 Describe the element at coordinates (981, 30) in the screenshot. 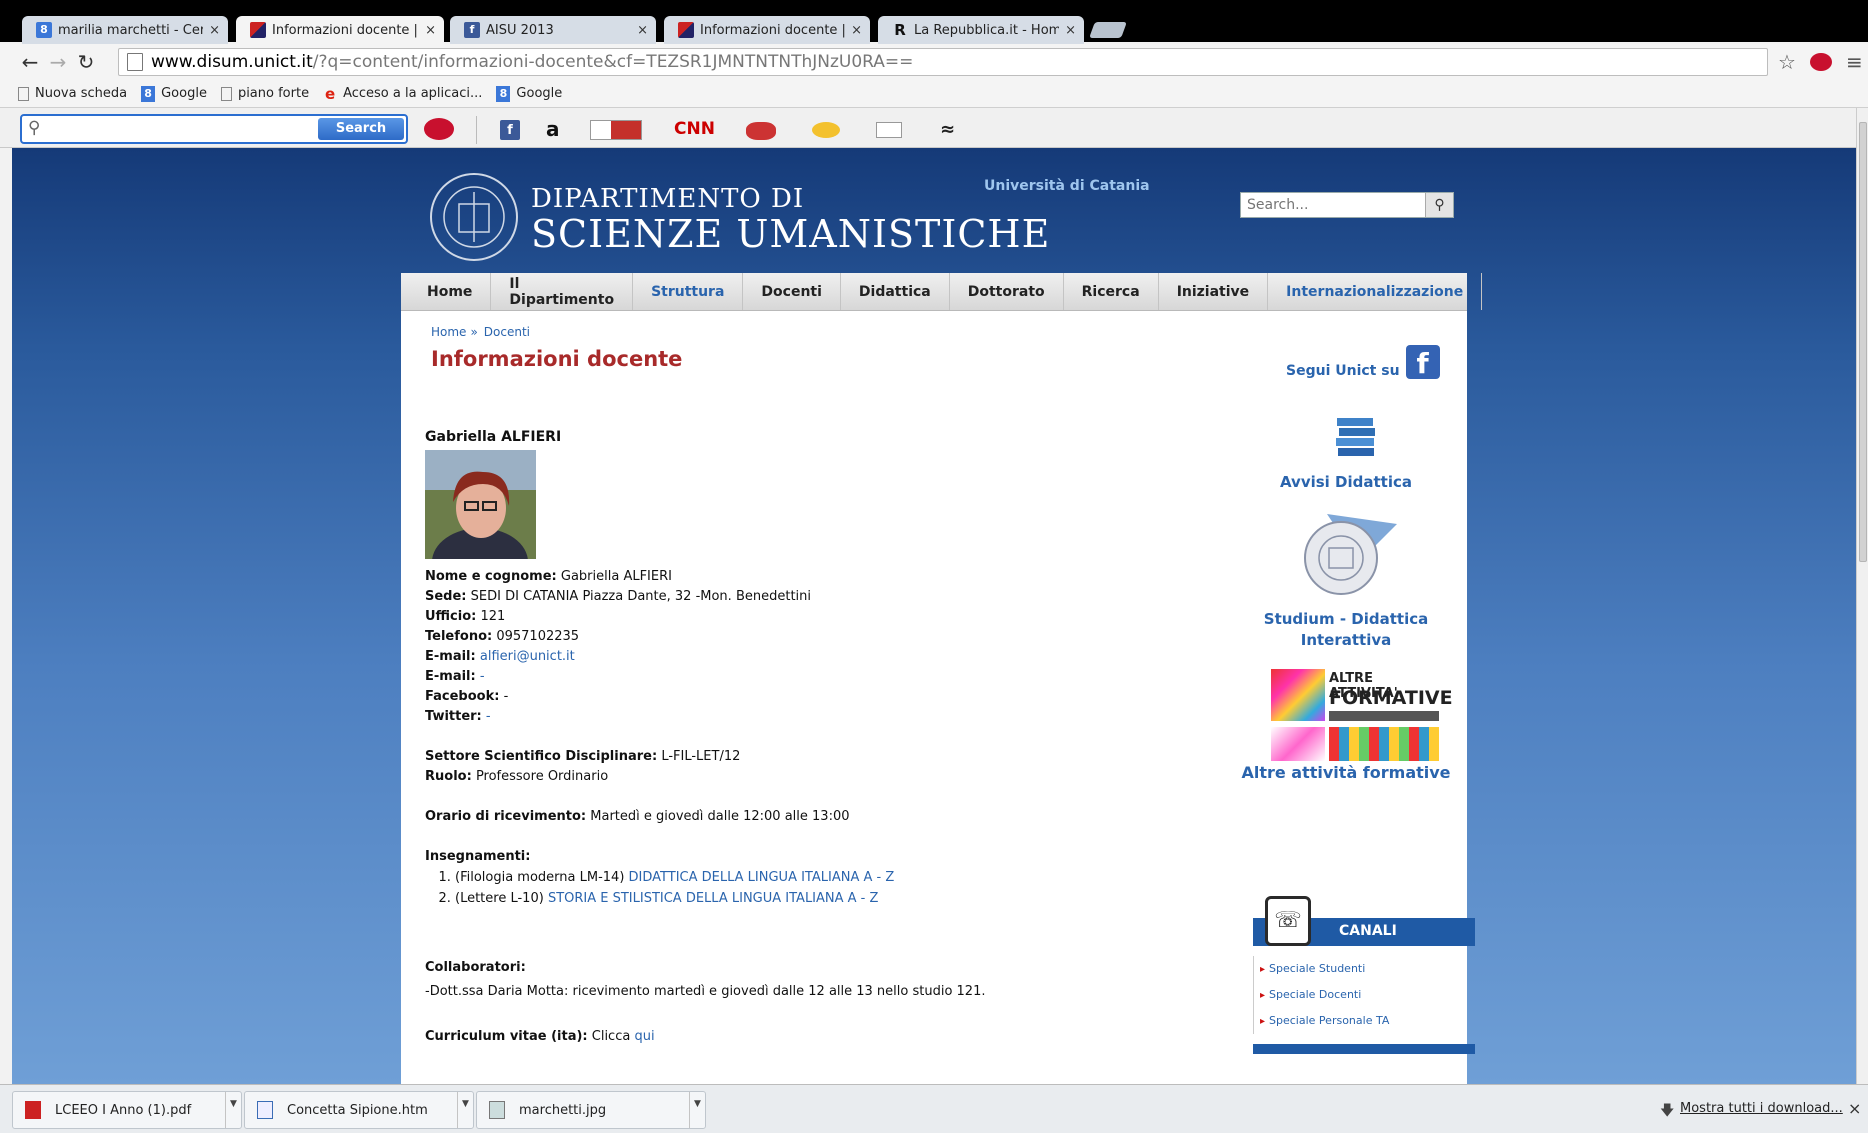

I see `tab-4: R La Repubblica.it - Homepa ×` at that location.